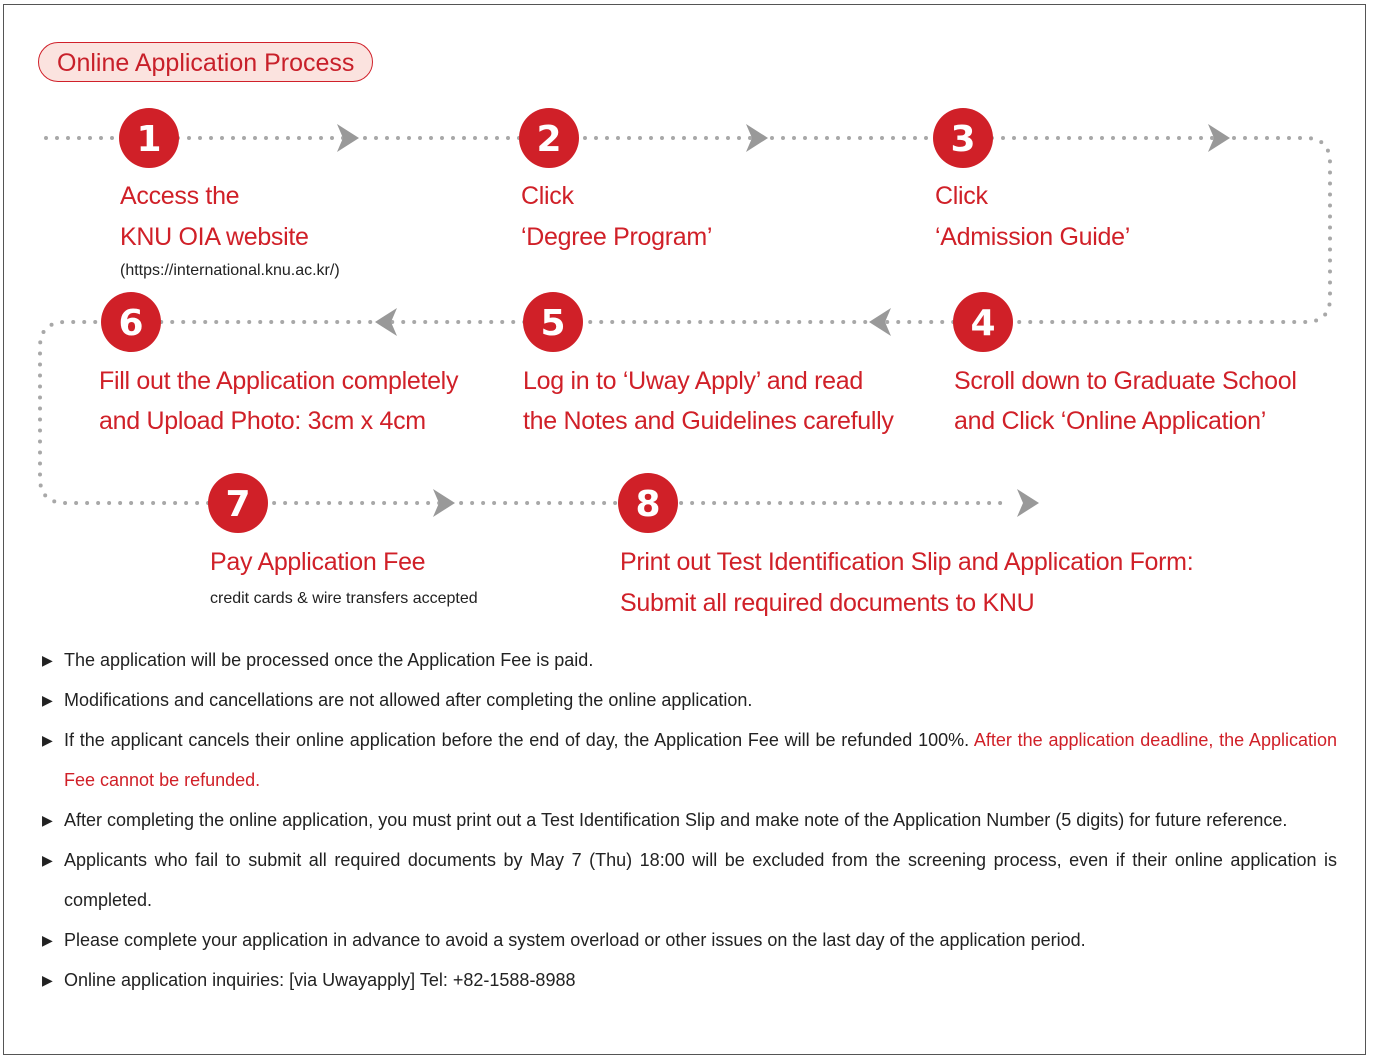  I want to click on step-1-url: (https://international.knu.ac.kr/), so click(230, 270).